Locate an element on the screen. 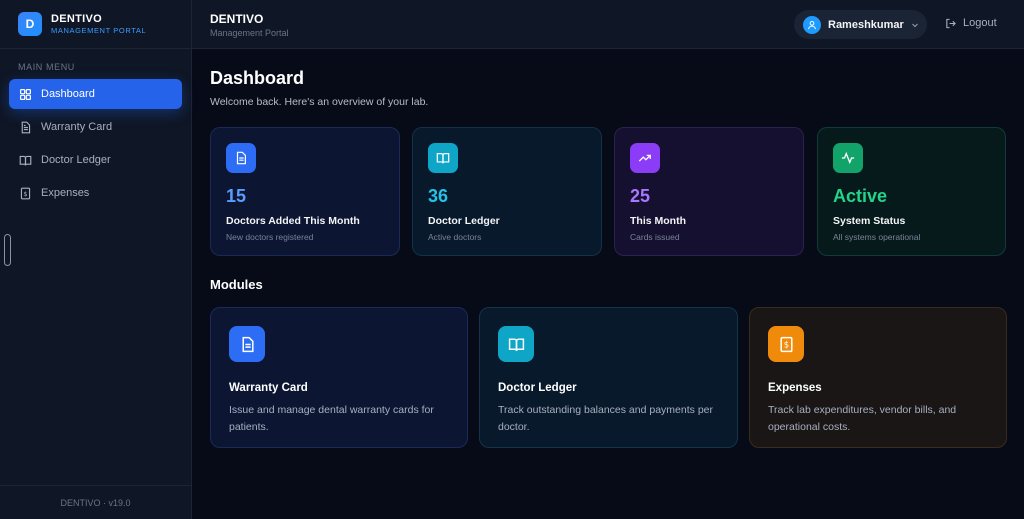 Image resolution: width=1024 pixels, height=519 pixels. brand: D DENTIVO MANAGEMENT PORTAL is located at coordinates (95, 24).